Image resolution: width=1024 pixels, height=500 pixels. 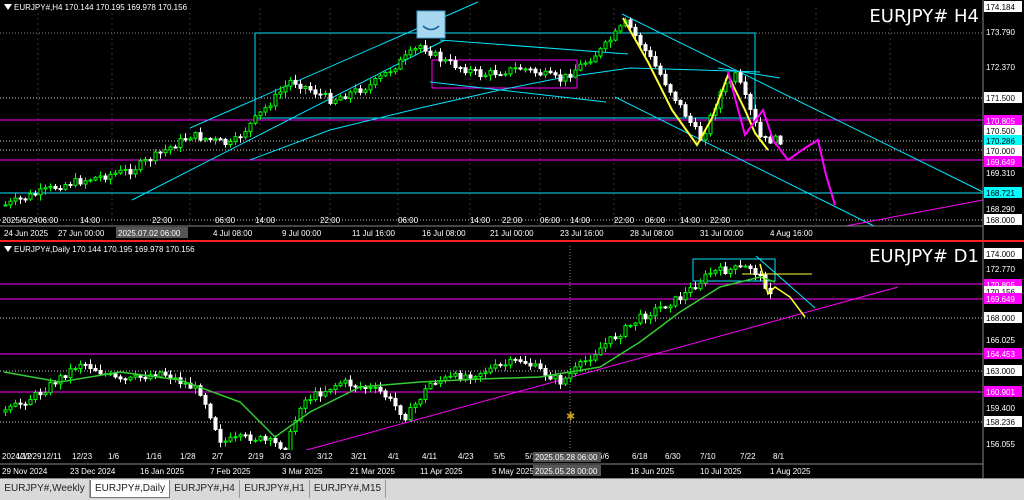 I want to click on date-tick-label: 5/5, so click(x=500, y=456).